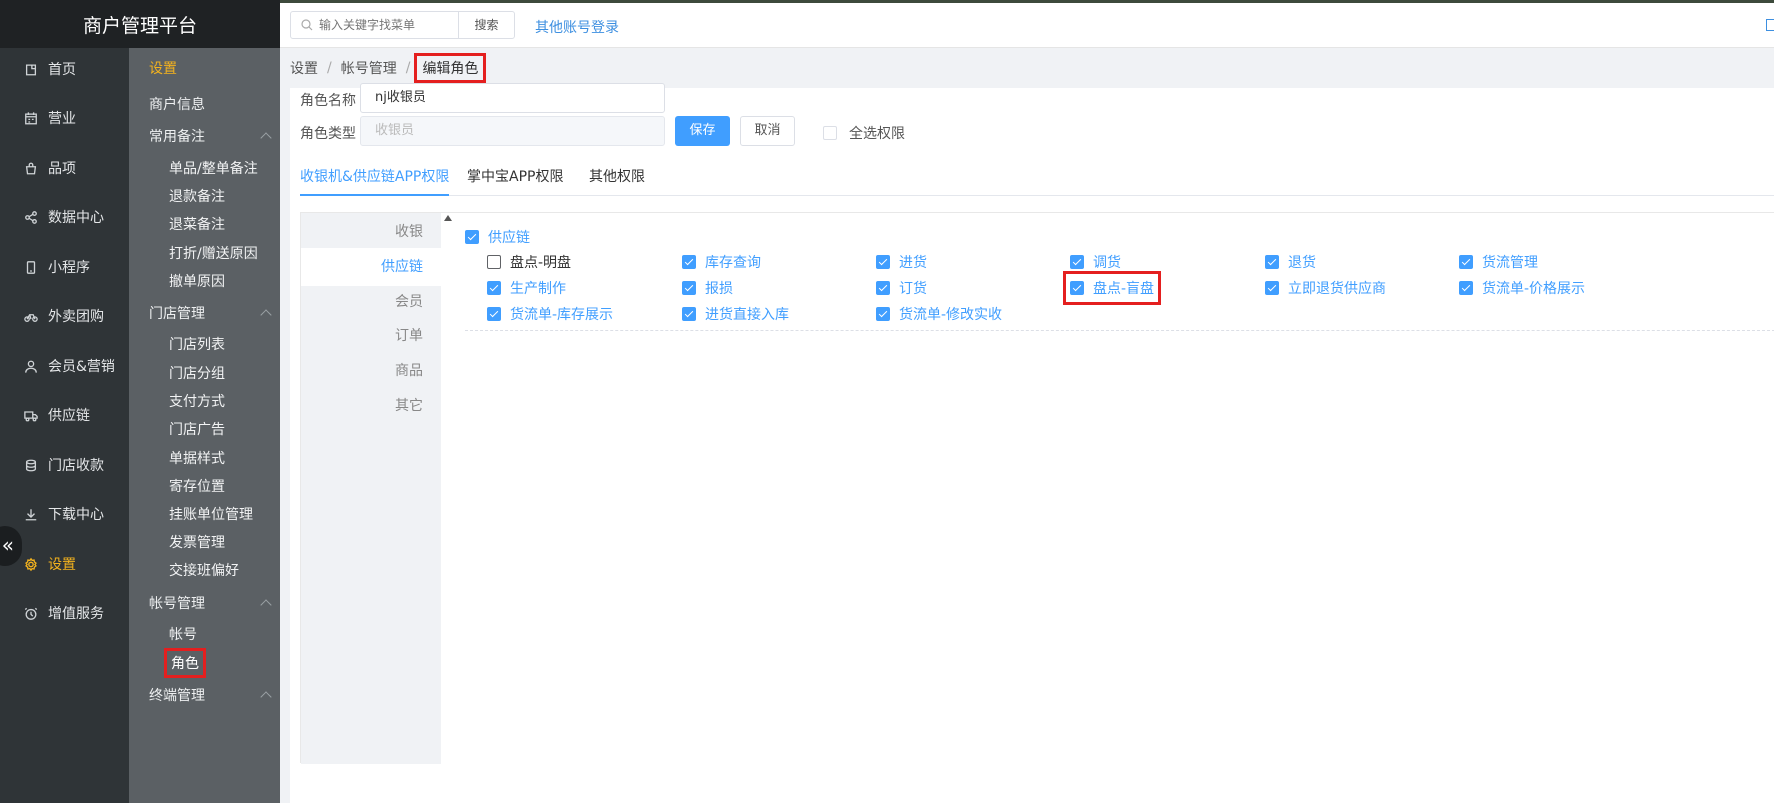 Image resolution: width=1774 pixels, height=803 pixels. I want to click on nav-item-delivery: 外卖团购, so click(64, 316).